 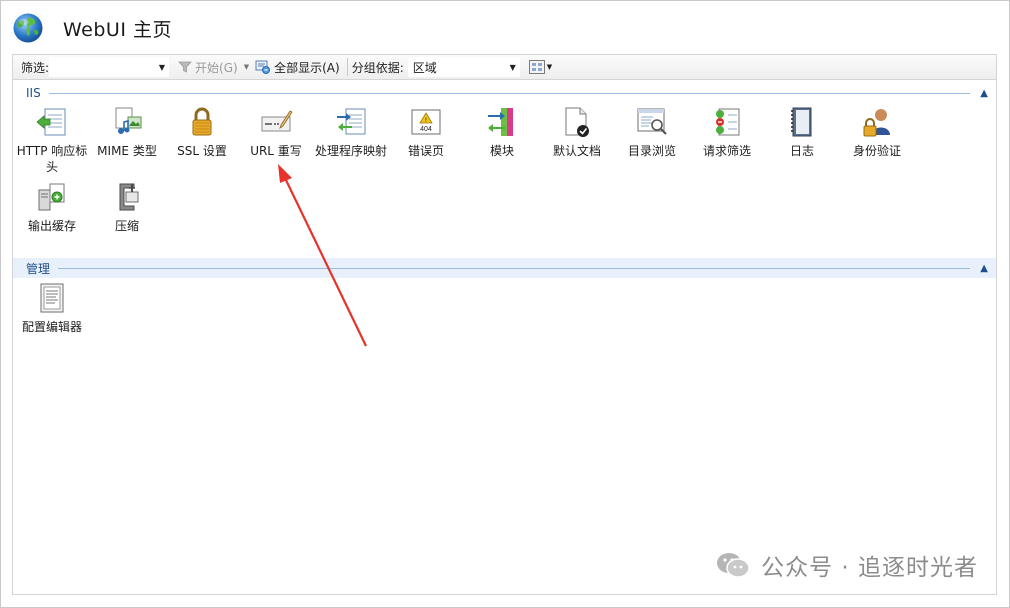 I want to click on svg-text: 404, so click(x=426, y=129).